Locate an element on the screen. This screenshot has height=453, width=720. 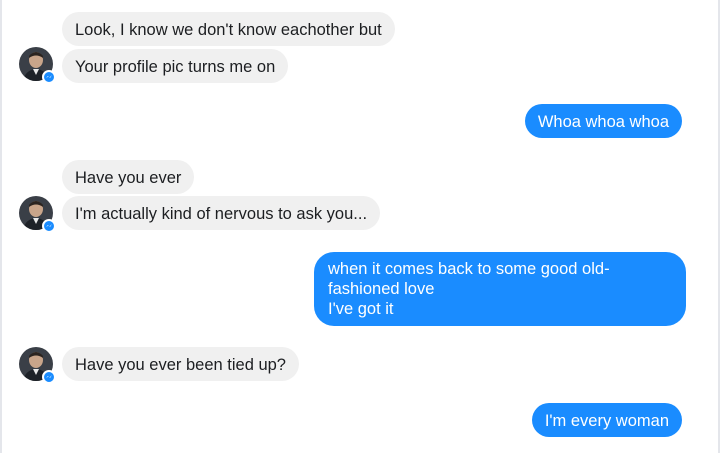
incoming-message: Look, I know we don't know eachother but is located at coordinates (228, 29).